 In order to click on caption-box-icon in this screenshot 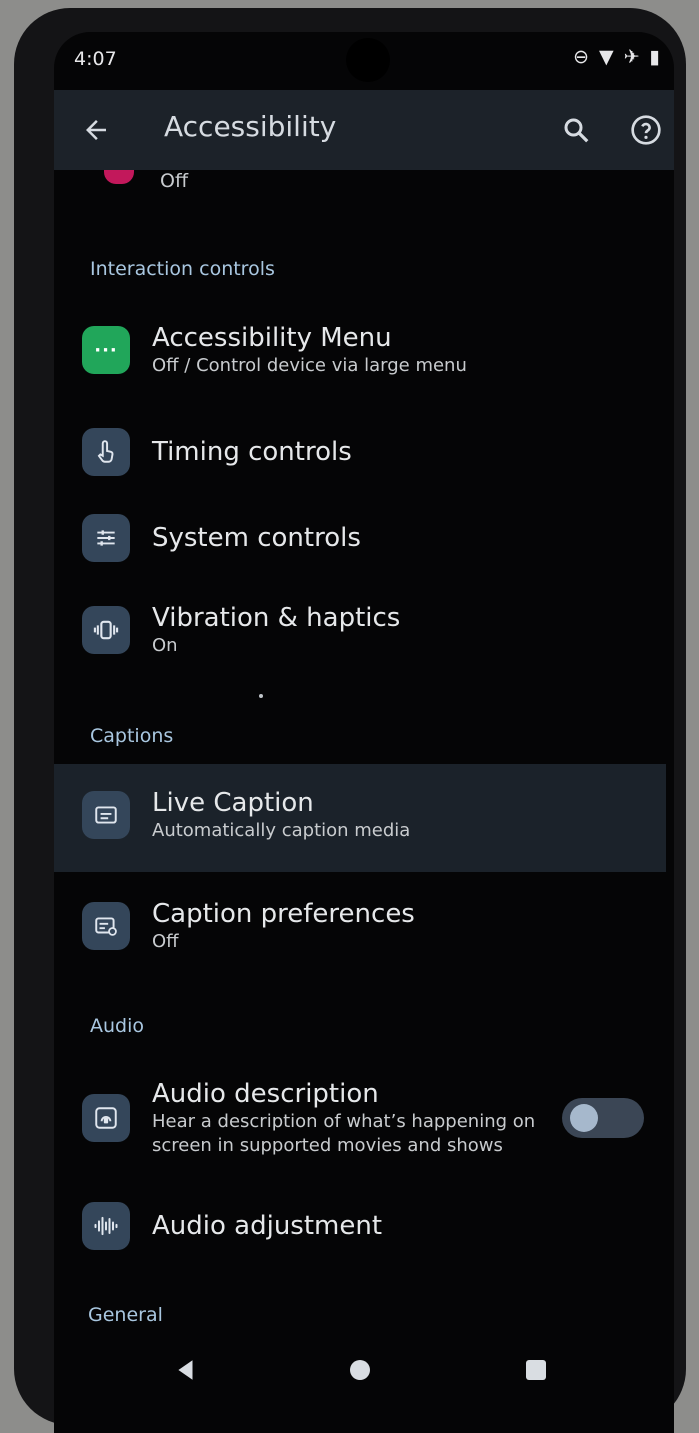, I will do `click(106, 815)`.